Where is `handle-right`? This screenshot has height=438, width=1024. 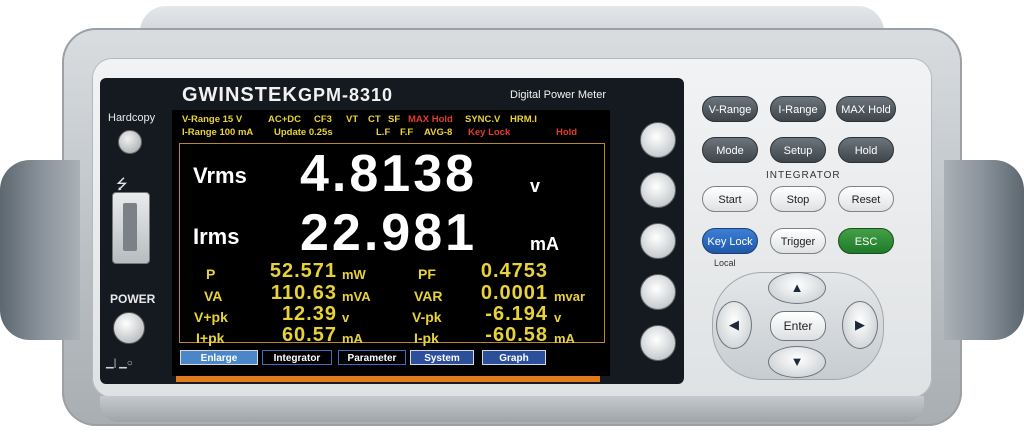
handle-right is located at coordinates (984, 250).